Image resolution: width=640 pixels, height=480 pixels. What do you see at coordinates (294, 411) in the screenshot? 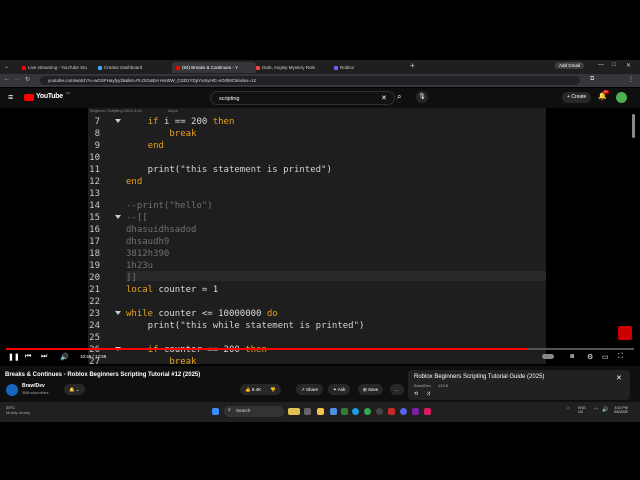
I see `widgets-icon` at bounding box center [294, 411].